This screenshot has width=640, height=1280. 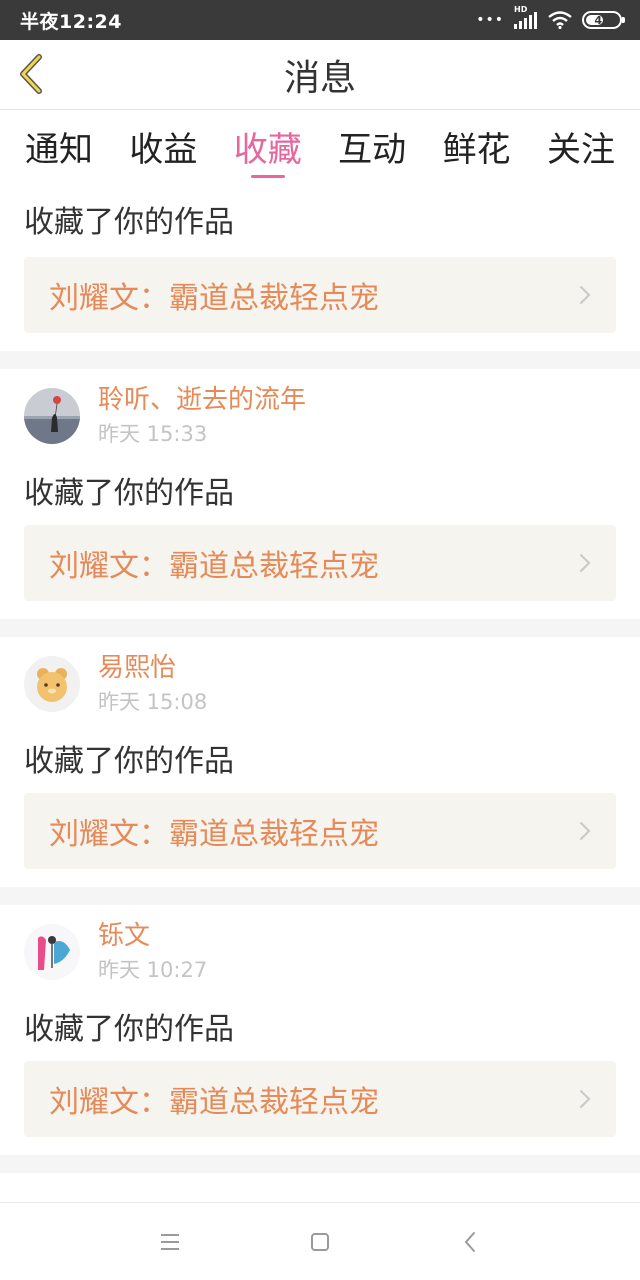 I want to click on battery-icon: 45, so click(x=603, y=20).